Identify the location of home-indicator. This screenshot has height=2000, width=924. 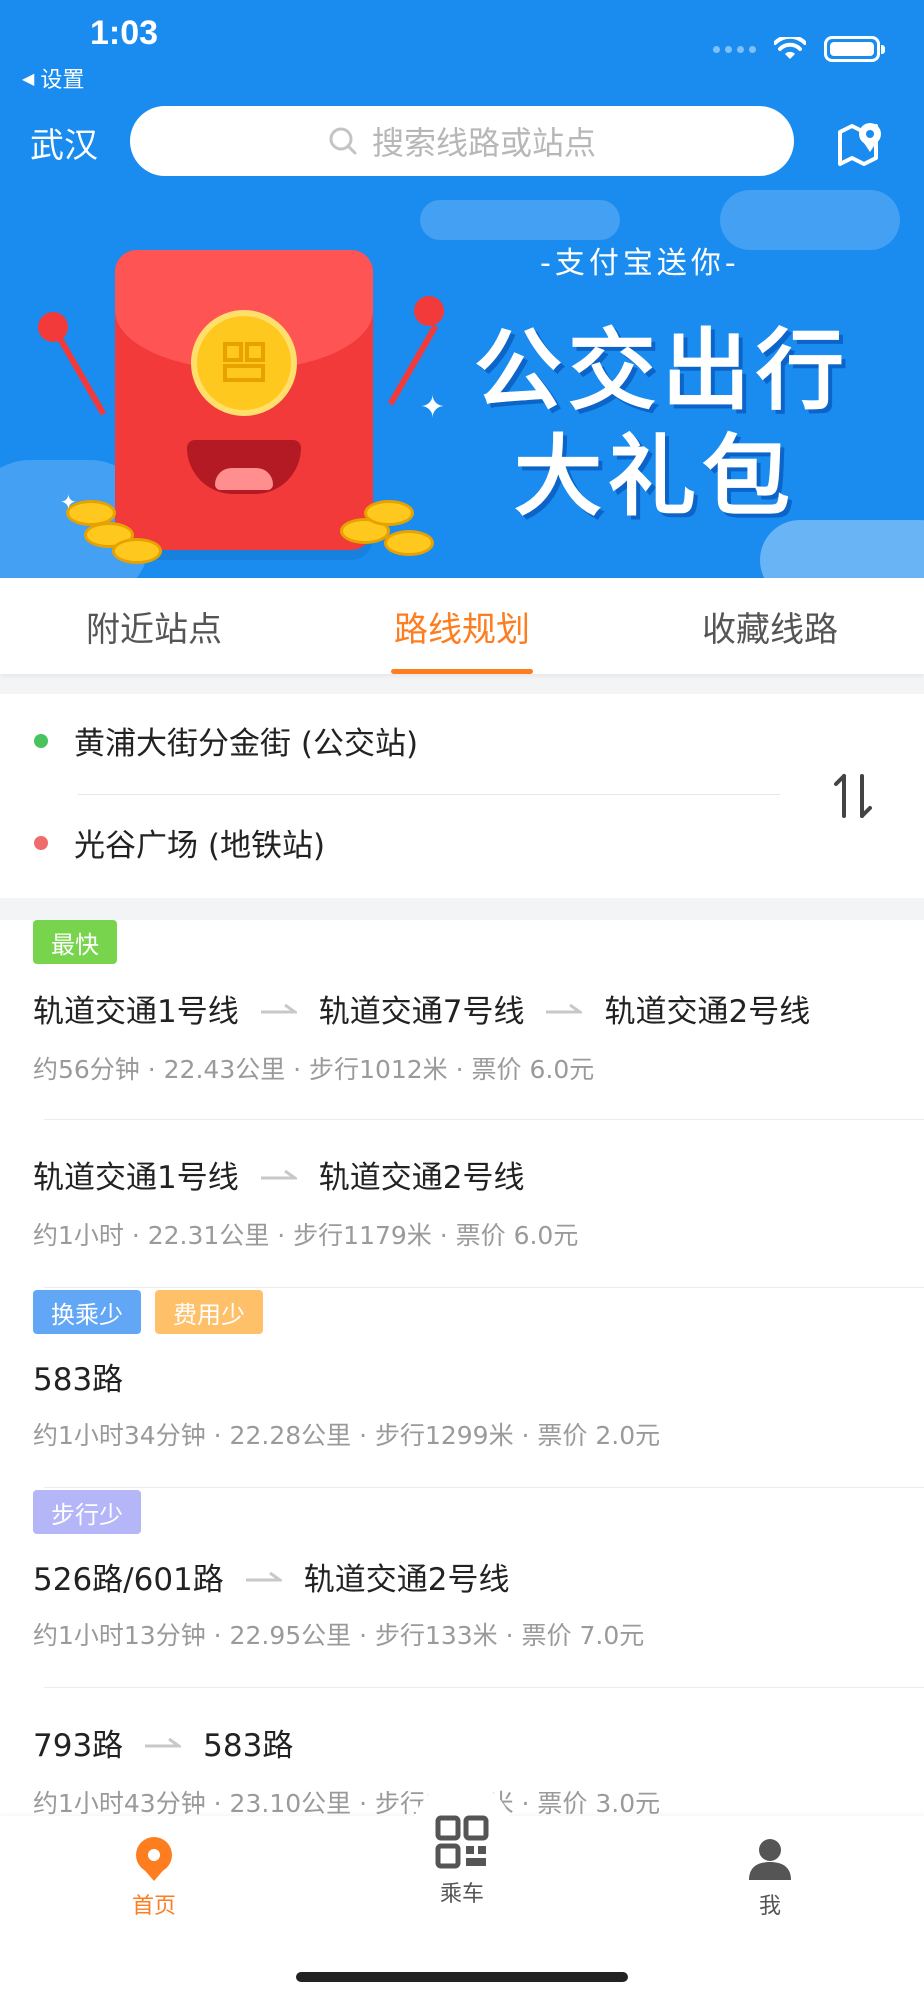
(462, 1977).